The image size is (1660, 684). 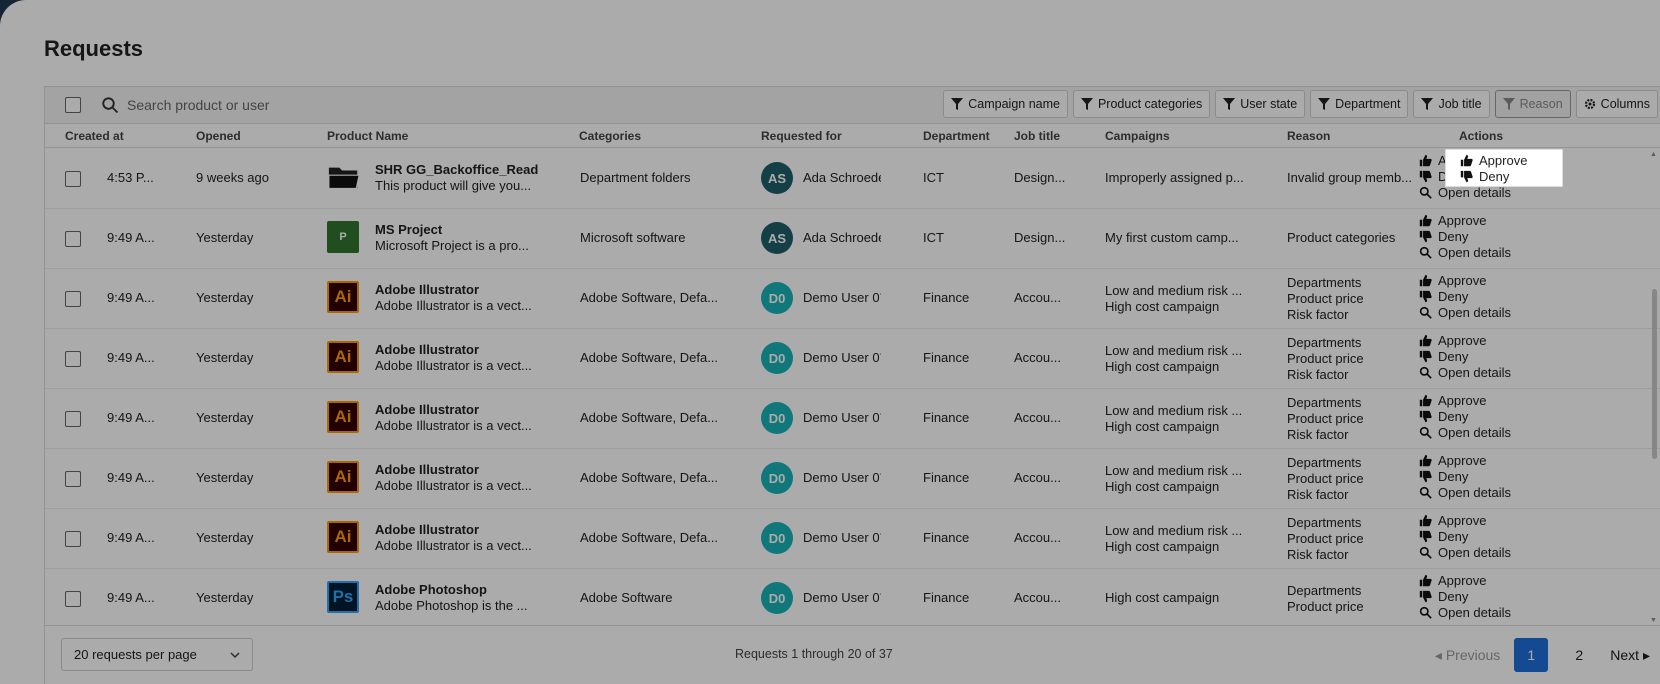 I want to click on scroll-up-arrow-icon: ▲, so click(x=1654, y=155).